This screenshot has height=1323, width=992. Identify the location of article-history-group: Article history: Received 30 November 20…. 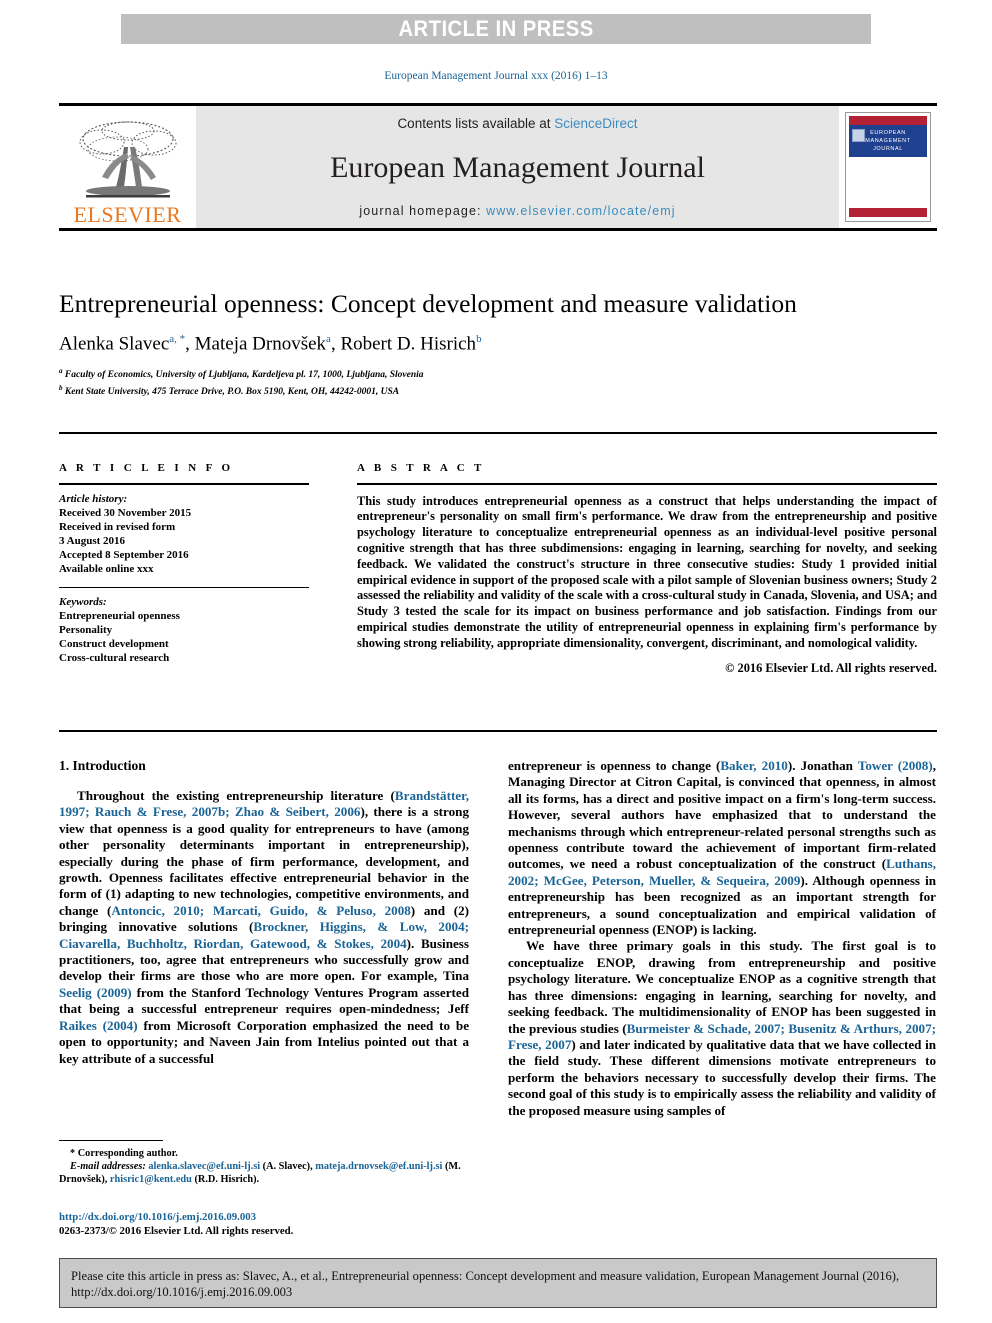
(184, 534).